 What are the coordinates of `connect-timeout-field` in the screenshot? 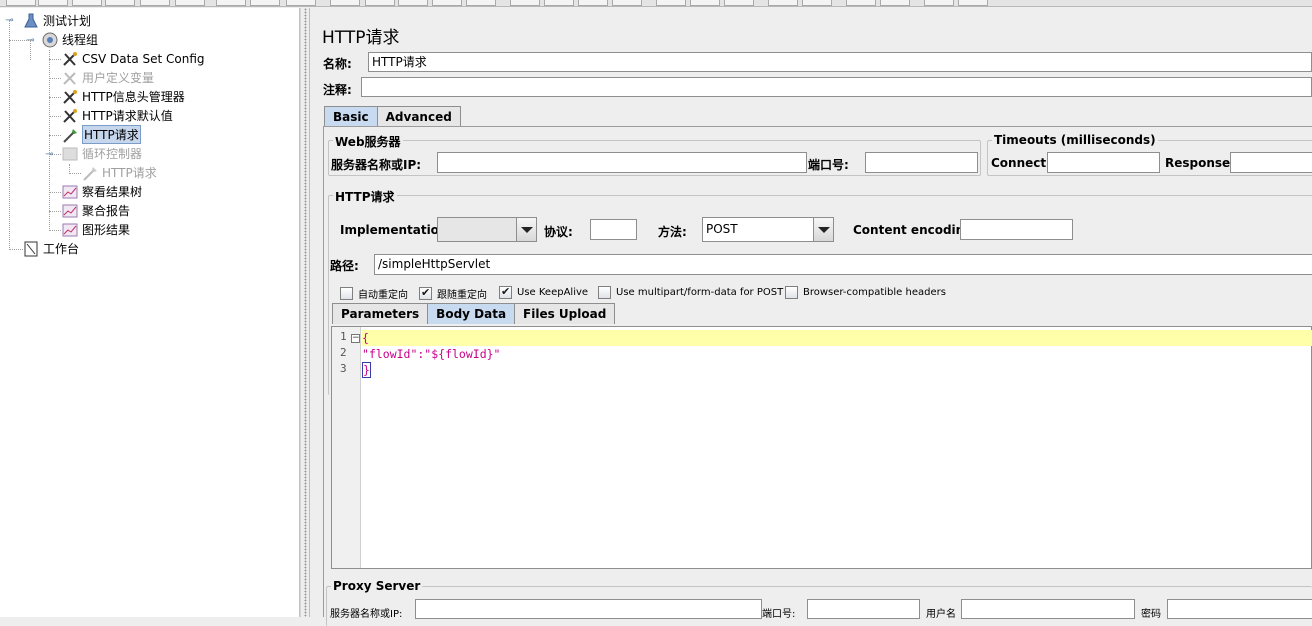 It's located at (1103, 162).